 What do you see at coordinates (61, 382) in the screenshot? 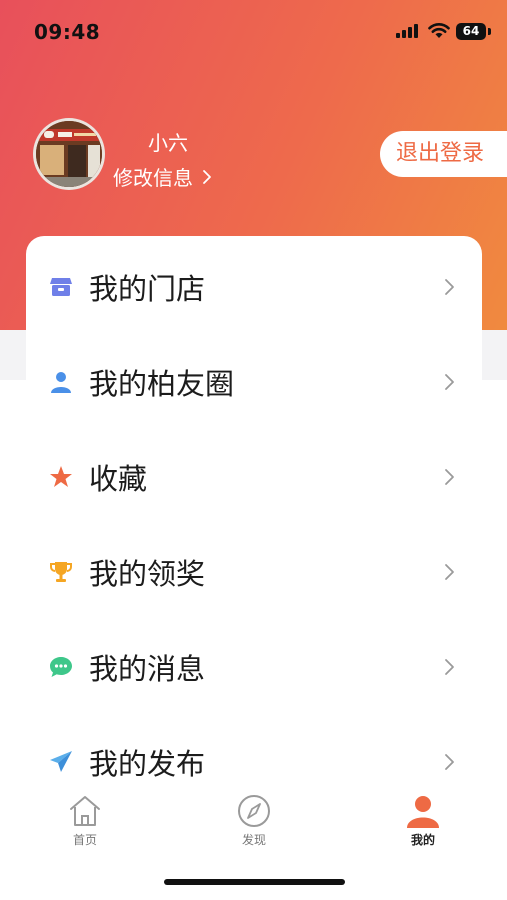
I see `person-icon` at bounding box center [61, 382].